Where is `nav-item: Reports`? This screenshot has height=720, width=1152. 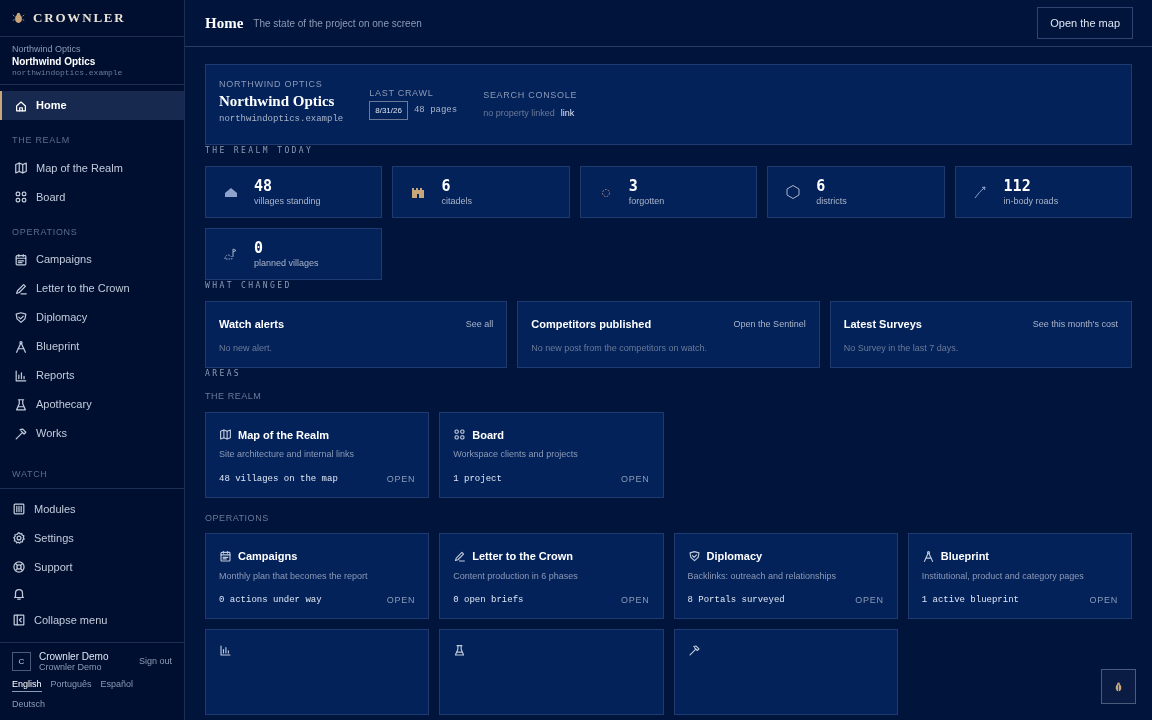 nav-item: Reports is located at coordinates (92, 375).